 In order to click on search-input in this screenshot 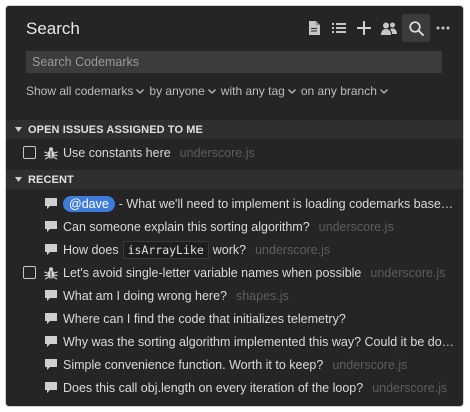, I will do `click(234, 62)`.